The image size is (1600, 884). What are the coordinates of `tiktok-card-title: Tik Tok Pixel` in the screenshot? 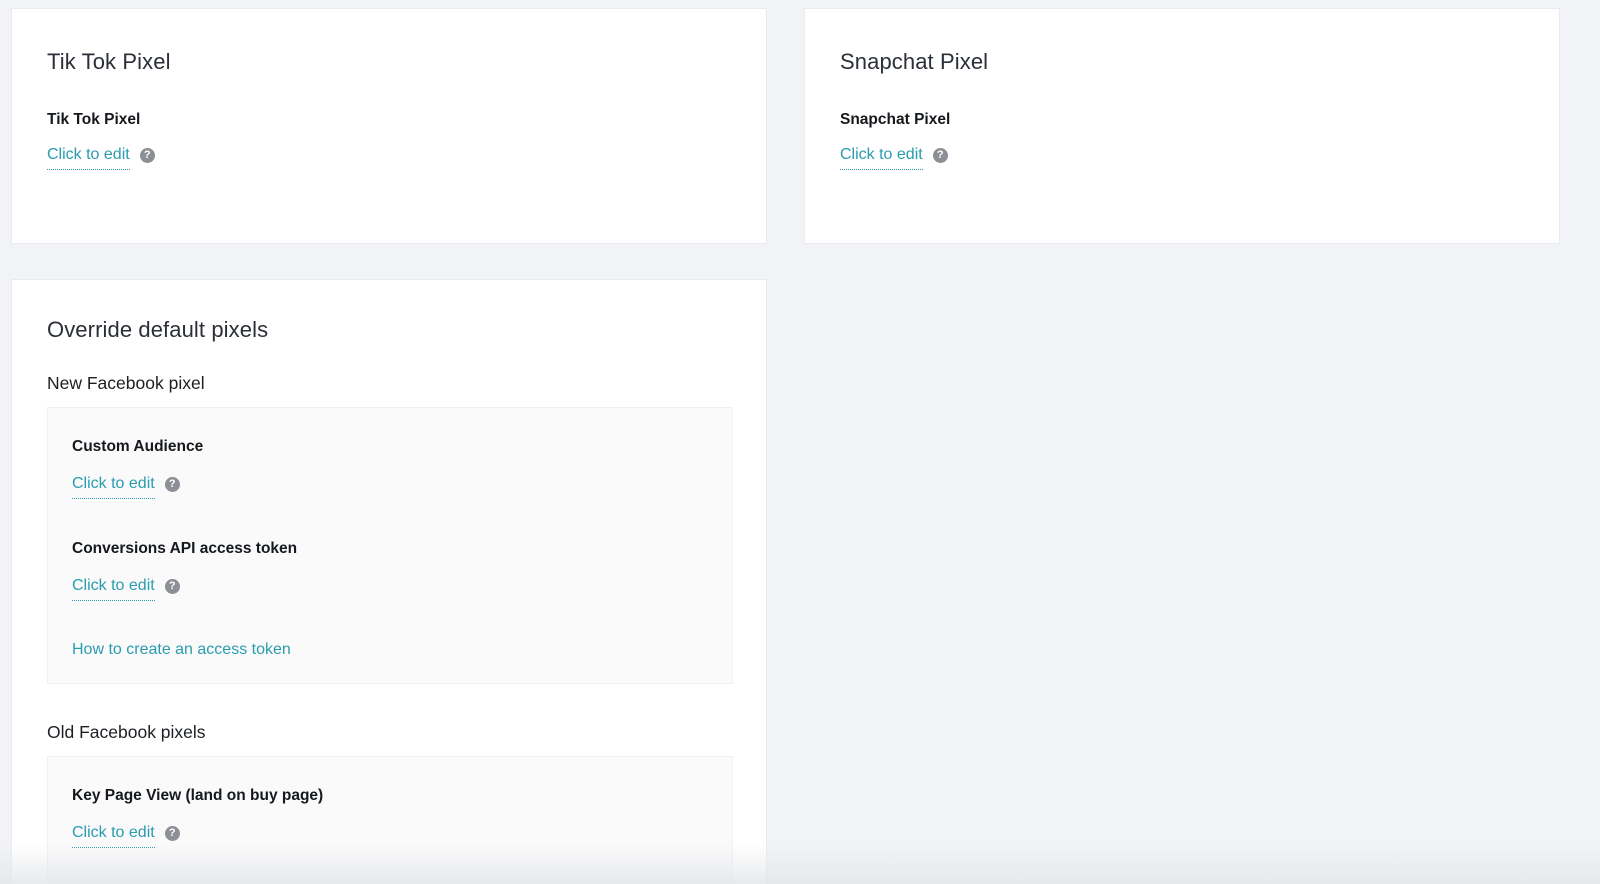 It's located at (109, 61).